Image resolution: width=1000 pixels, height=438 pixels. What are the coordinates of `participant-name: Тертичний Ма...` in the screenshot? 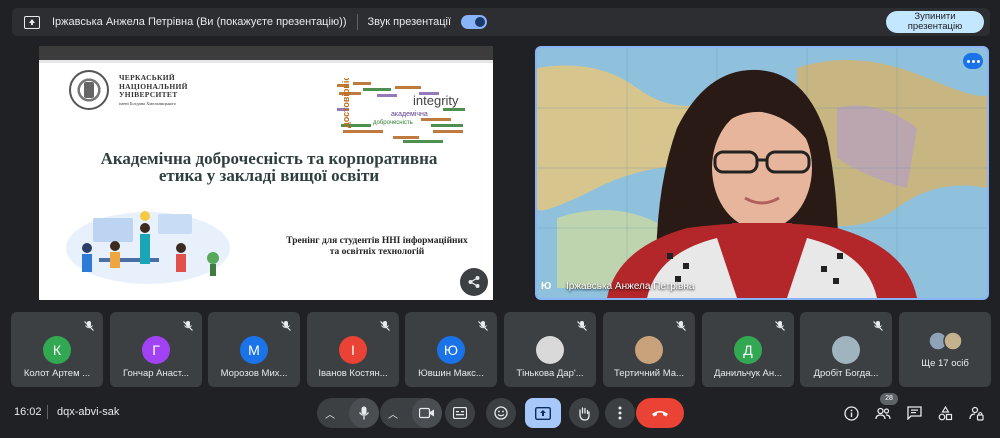 It's located at (649, 373).